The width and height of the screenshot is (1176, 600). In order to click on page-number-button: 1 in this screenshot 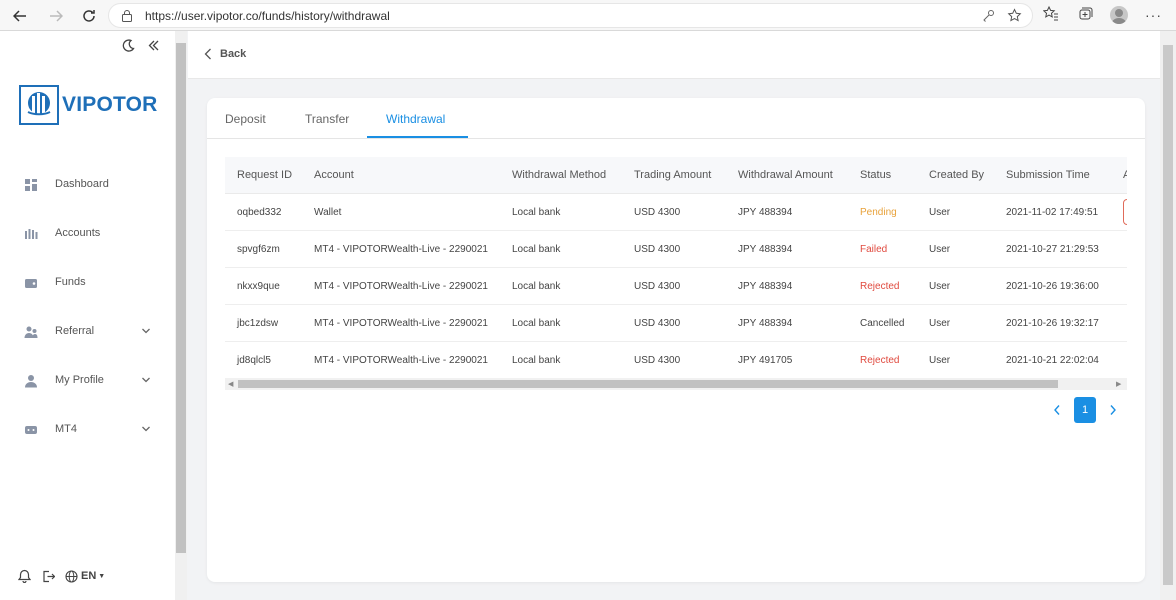, I will do `click(1085, 410)`.